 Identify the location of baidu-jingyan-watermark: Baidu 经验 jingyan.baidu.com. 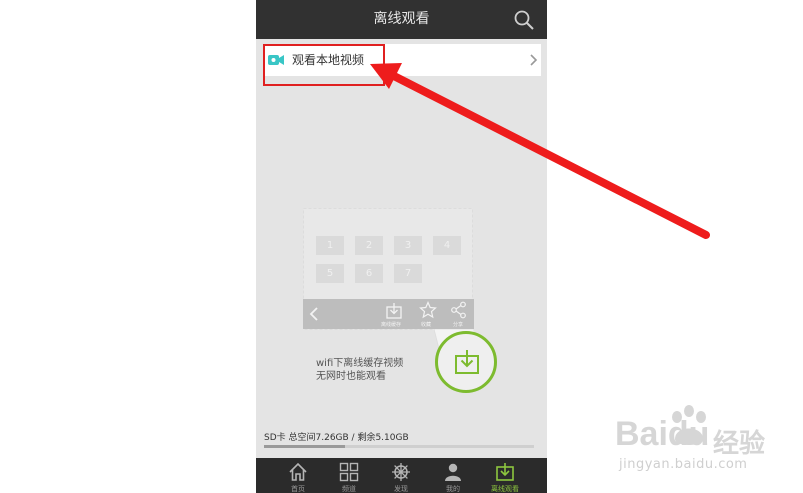
(707, 449).